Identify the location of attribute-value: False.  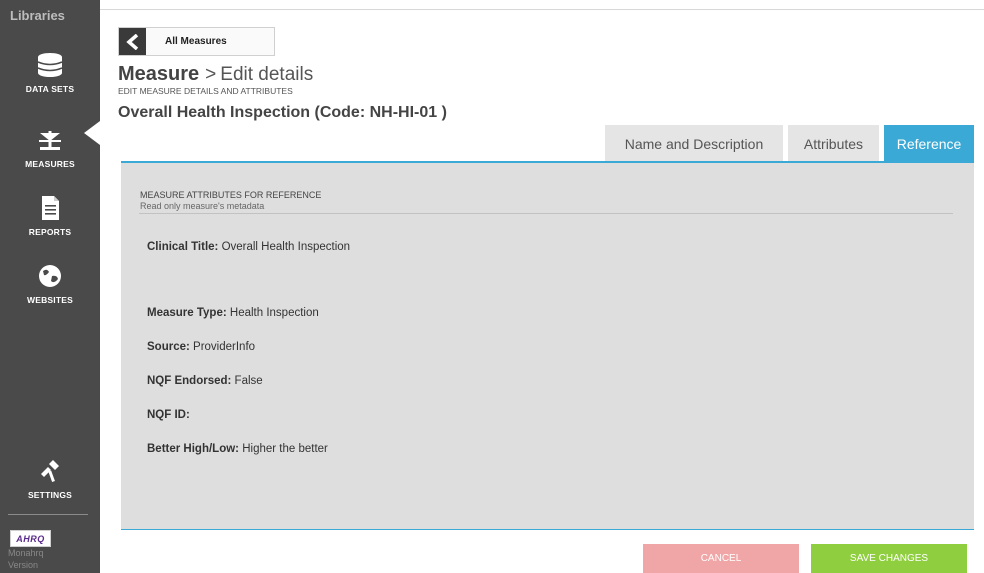
(248, 381).